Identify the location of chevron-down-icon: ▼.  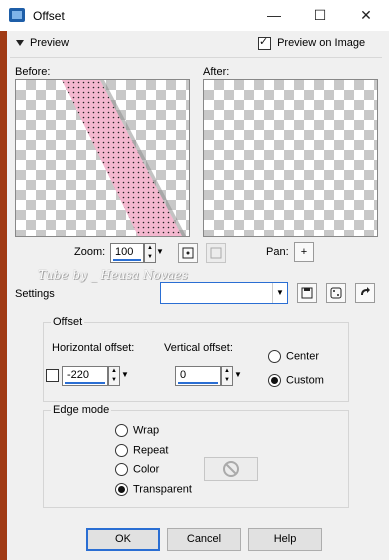
(279, 293).